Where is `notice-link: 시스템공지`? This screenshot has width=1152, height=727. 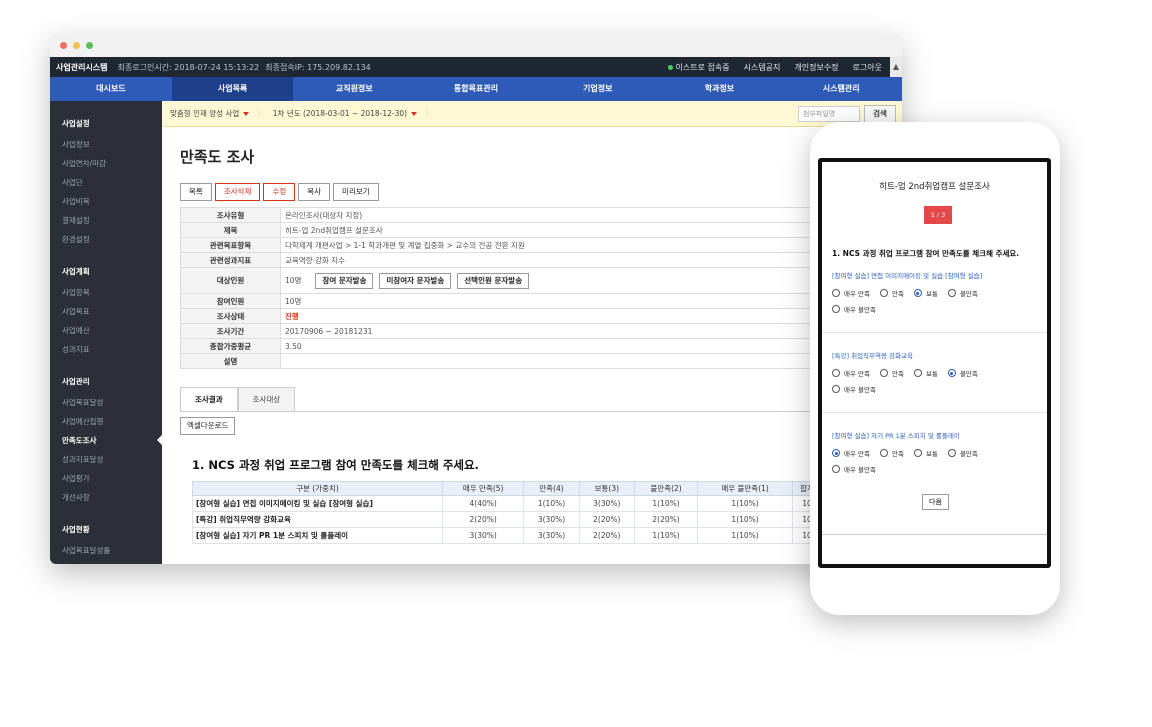 notice-link: 시스템공지 is located at coordinates (762, 67).